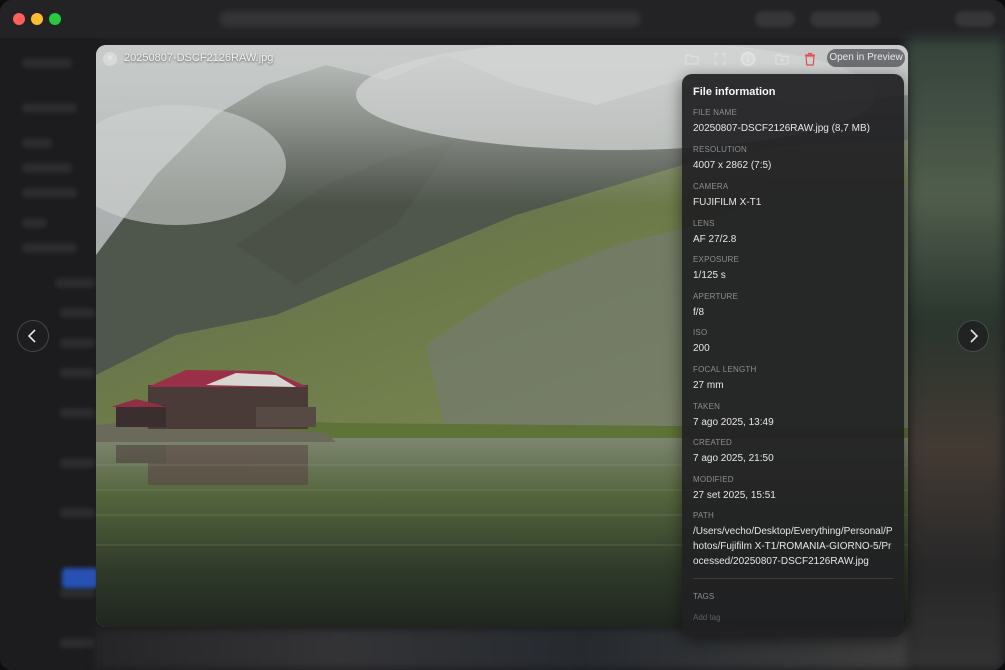 The width and height of the screenshot is (1005, 670). I want to click on reveal-folder-icon, so click(782, 59).